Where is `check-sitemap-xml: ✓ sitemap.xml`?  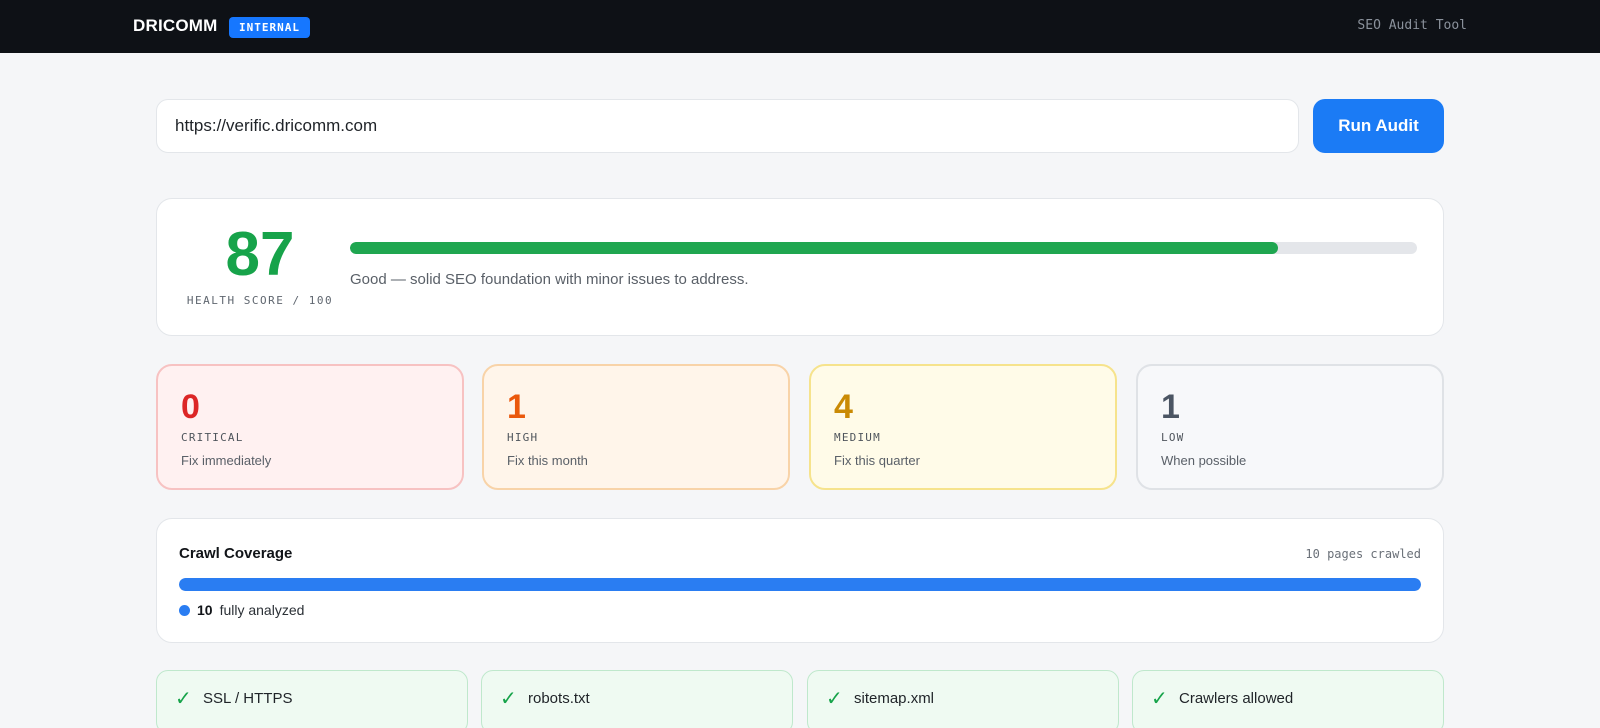 check-sitemap-xml: ✓ sitemap.xml is located at coordinates (963, 699).